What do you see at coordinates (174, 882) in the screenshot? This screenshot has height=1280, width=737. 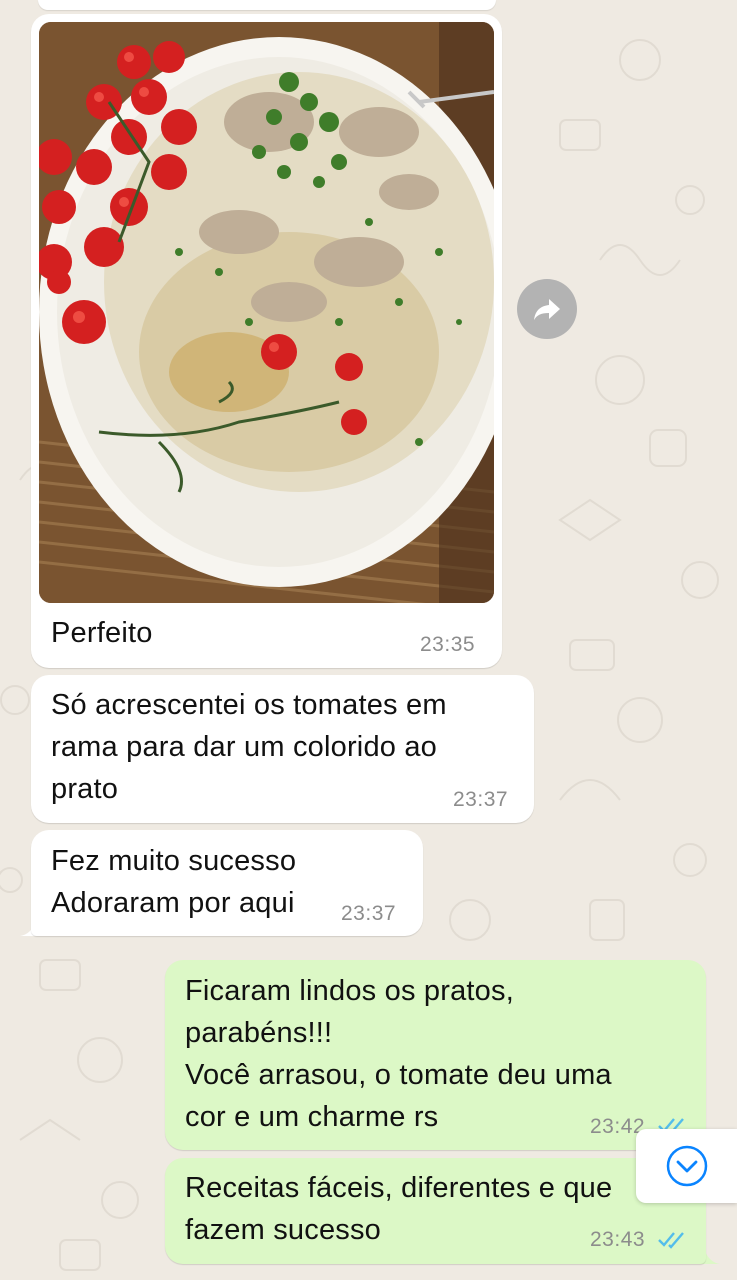 I see `message-text: Fez muito sucesso Adoraram por aqui` at bounding box center [174, 882].